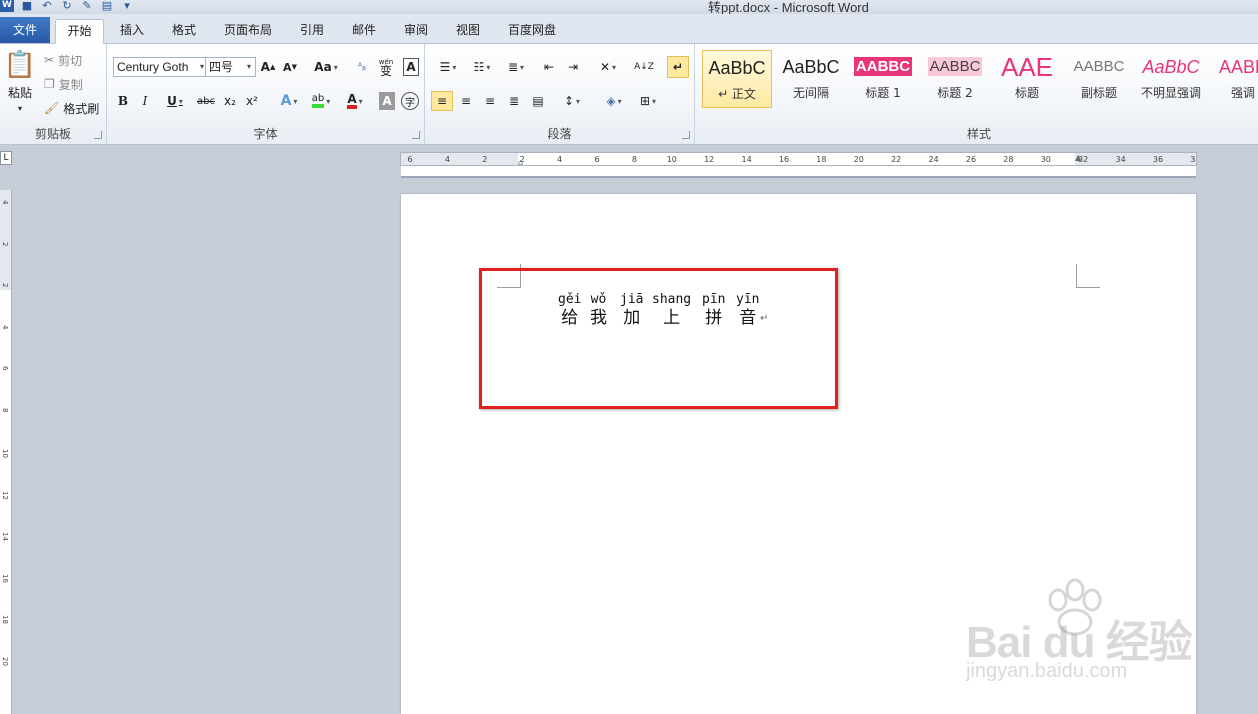  I want to click on text-effects-icon: A, so click(286, 101).